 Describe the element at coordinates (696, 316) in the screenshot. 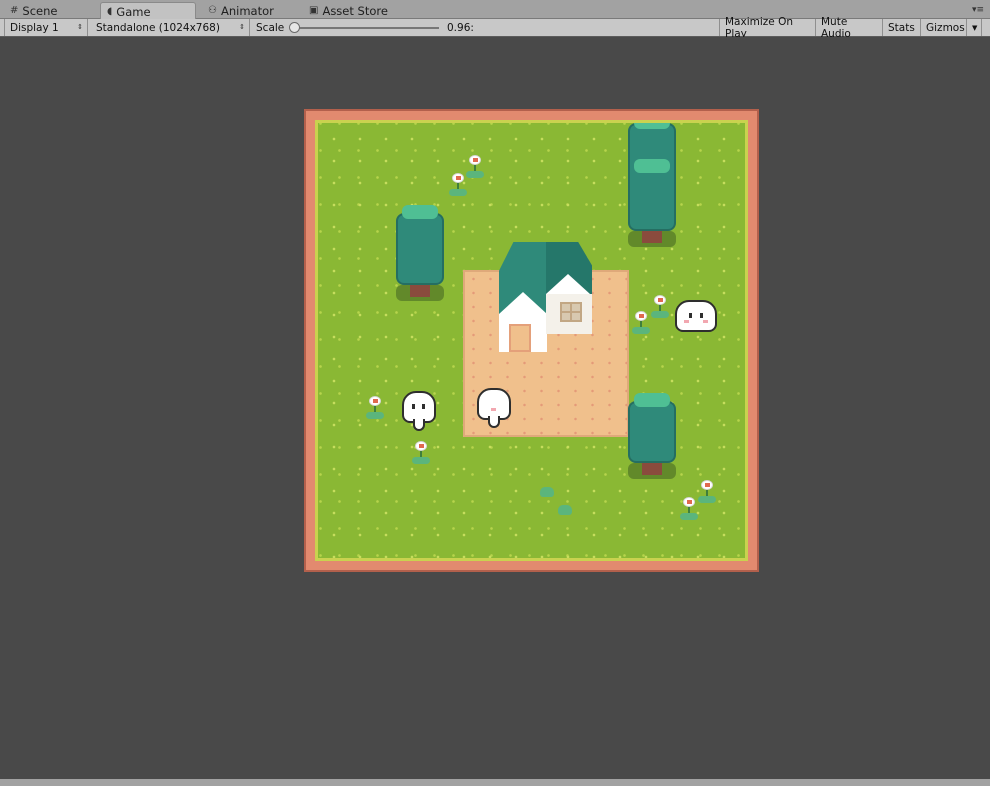

I see `ghost-body` at that location.